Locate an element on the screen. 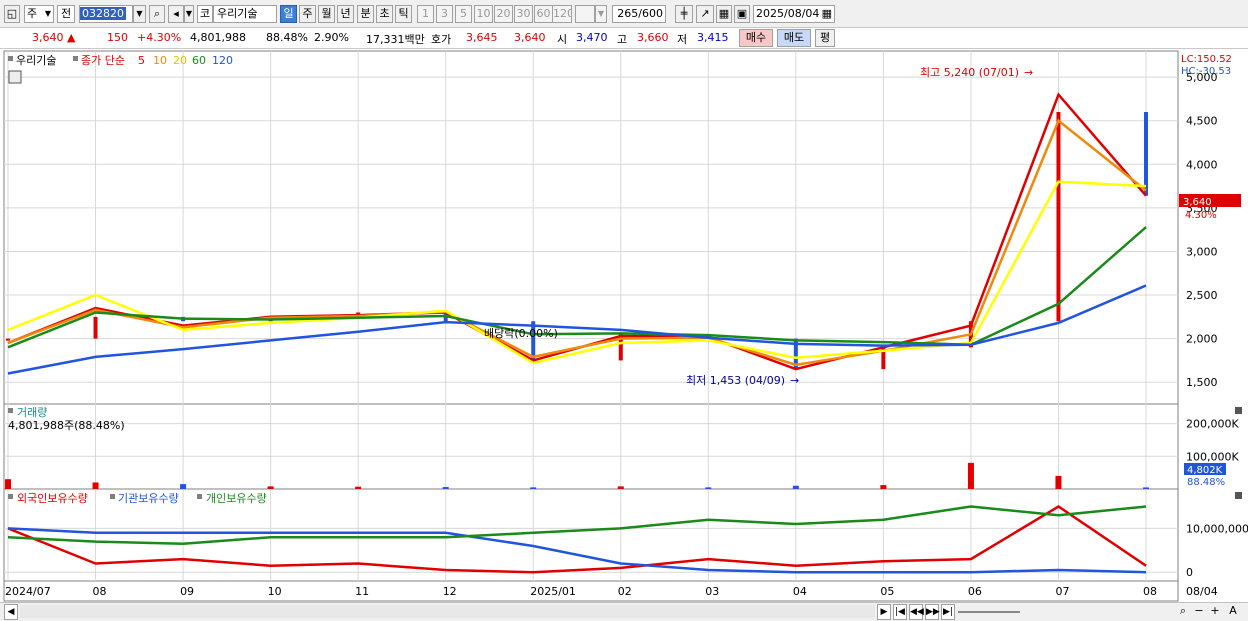 This screenshot has height=621, width=1248. interval-3: 3 is located at coordinates (444, 14).